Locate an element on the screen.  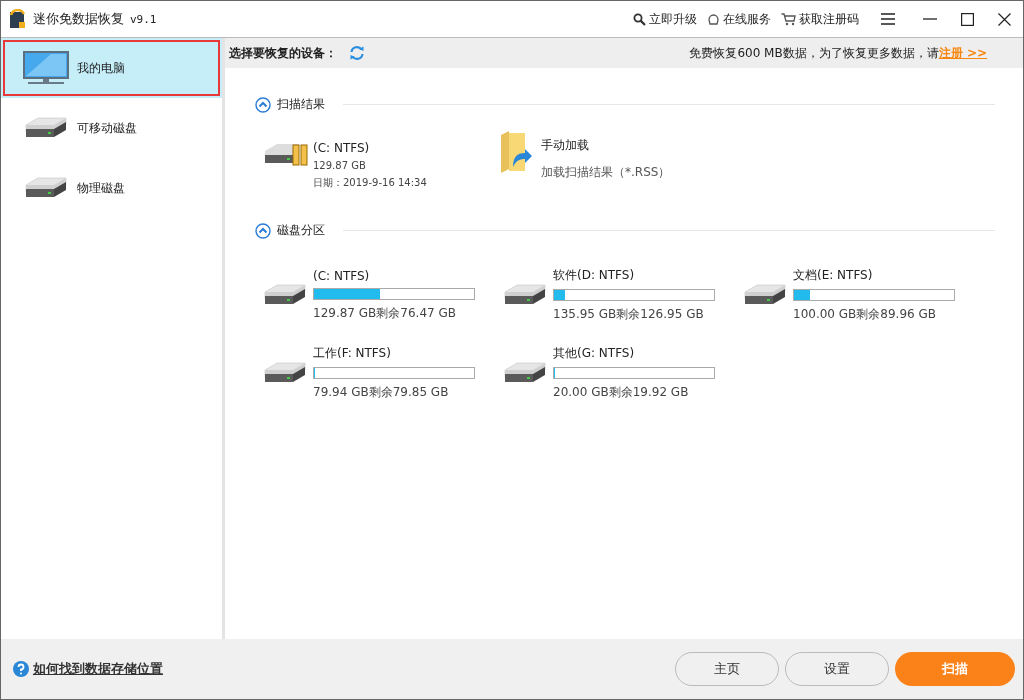
help-icon is located at coordinates (21, 669).